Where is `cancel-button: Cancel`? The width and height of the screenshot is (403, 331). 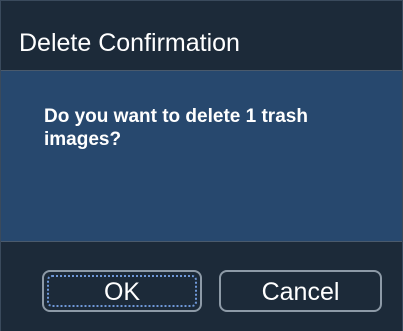 cancel-button: Cancel is located at coordinates (300, 291).